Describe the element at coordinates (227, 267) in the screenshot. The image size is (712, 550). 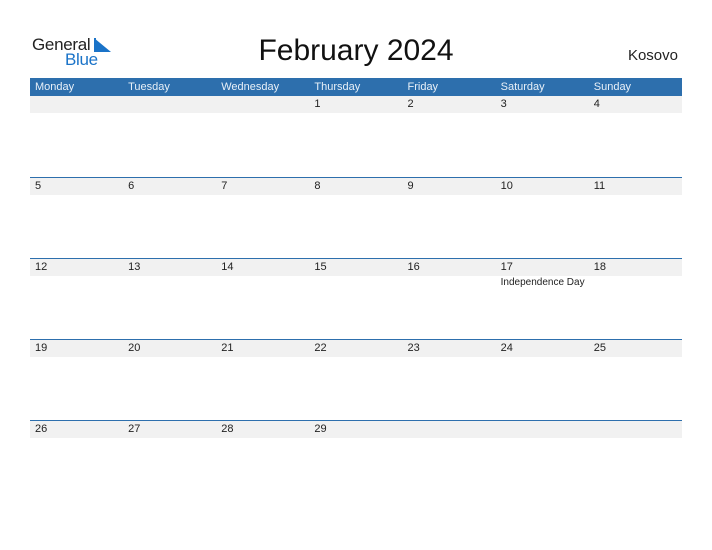
I see `day-number: 14` at that location.